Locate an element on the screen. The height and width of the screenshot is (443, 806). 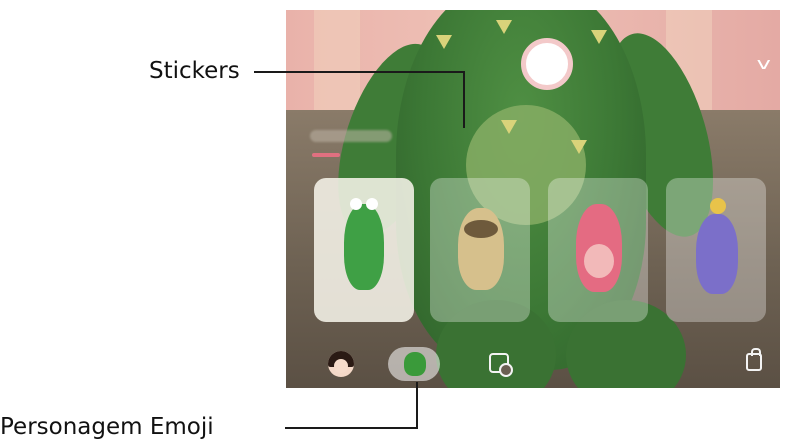
emoji-character-tab-button is located at coordinates (414, 364).